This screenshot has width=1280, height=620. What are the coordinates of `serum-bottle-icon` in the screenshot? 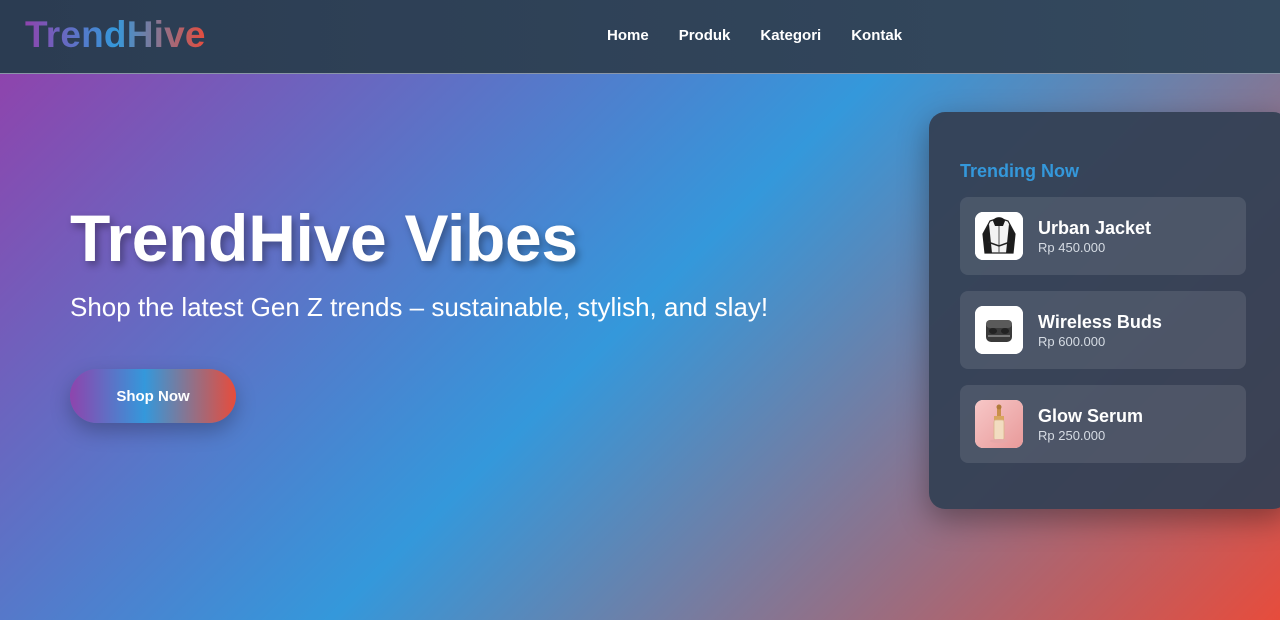 It's located at (999, 424).